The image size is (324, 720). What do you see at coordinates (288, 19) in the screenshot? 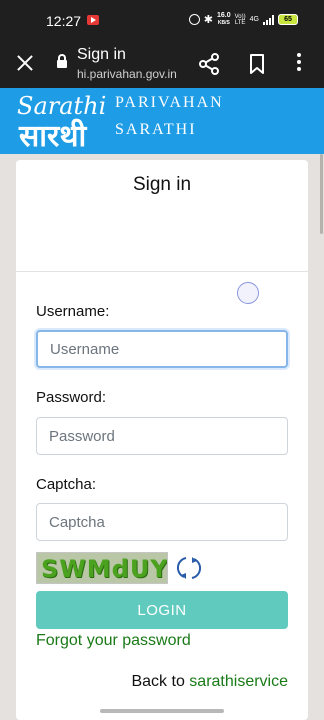
I see `battery-icon: 65` at bounding box center [288, 19].